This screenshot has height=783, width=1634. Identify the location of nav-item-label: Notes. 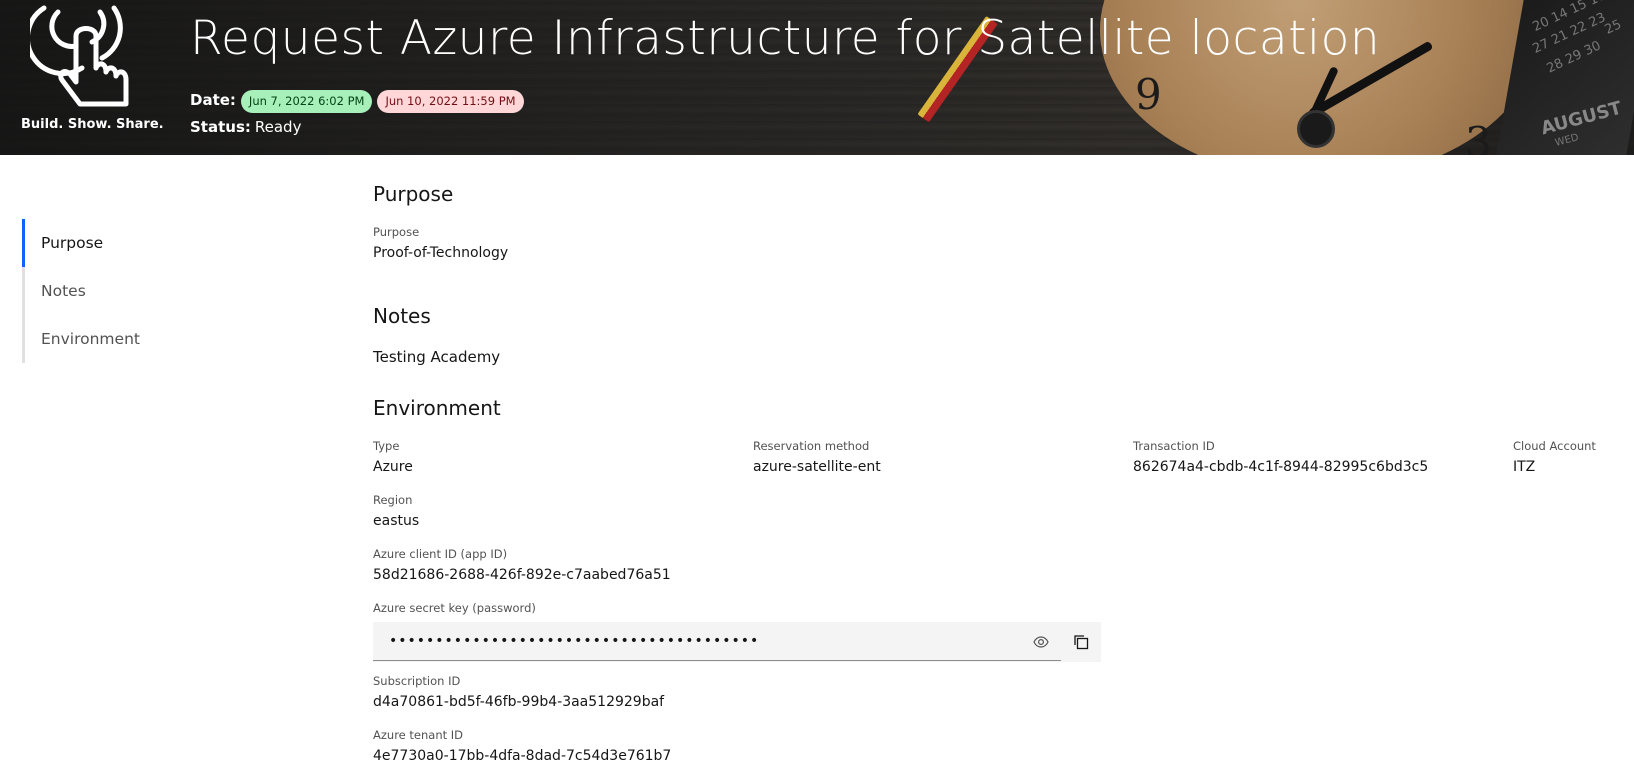
(63, 291).